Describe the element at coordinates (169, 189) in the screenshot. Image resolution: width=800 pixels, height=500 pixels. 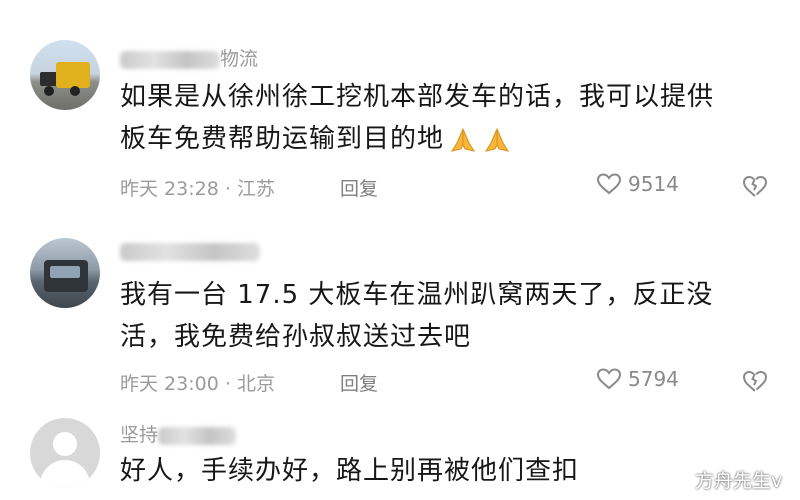
I see `comment-time: 昨天 23:28` at that location.